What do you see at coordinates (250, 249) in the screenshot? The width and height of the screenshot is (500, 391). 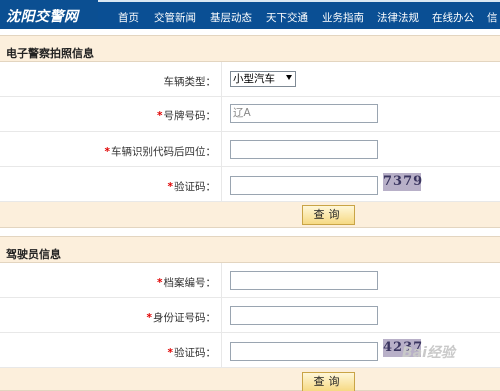 I see `section-header-driver-info: 驾驶员信息` at bounding box center [250, 249].